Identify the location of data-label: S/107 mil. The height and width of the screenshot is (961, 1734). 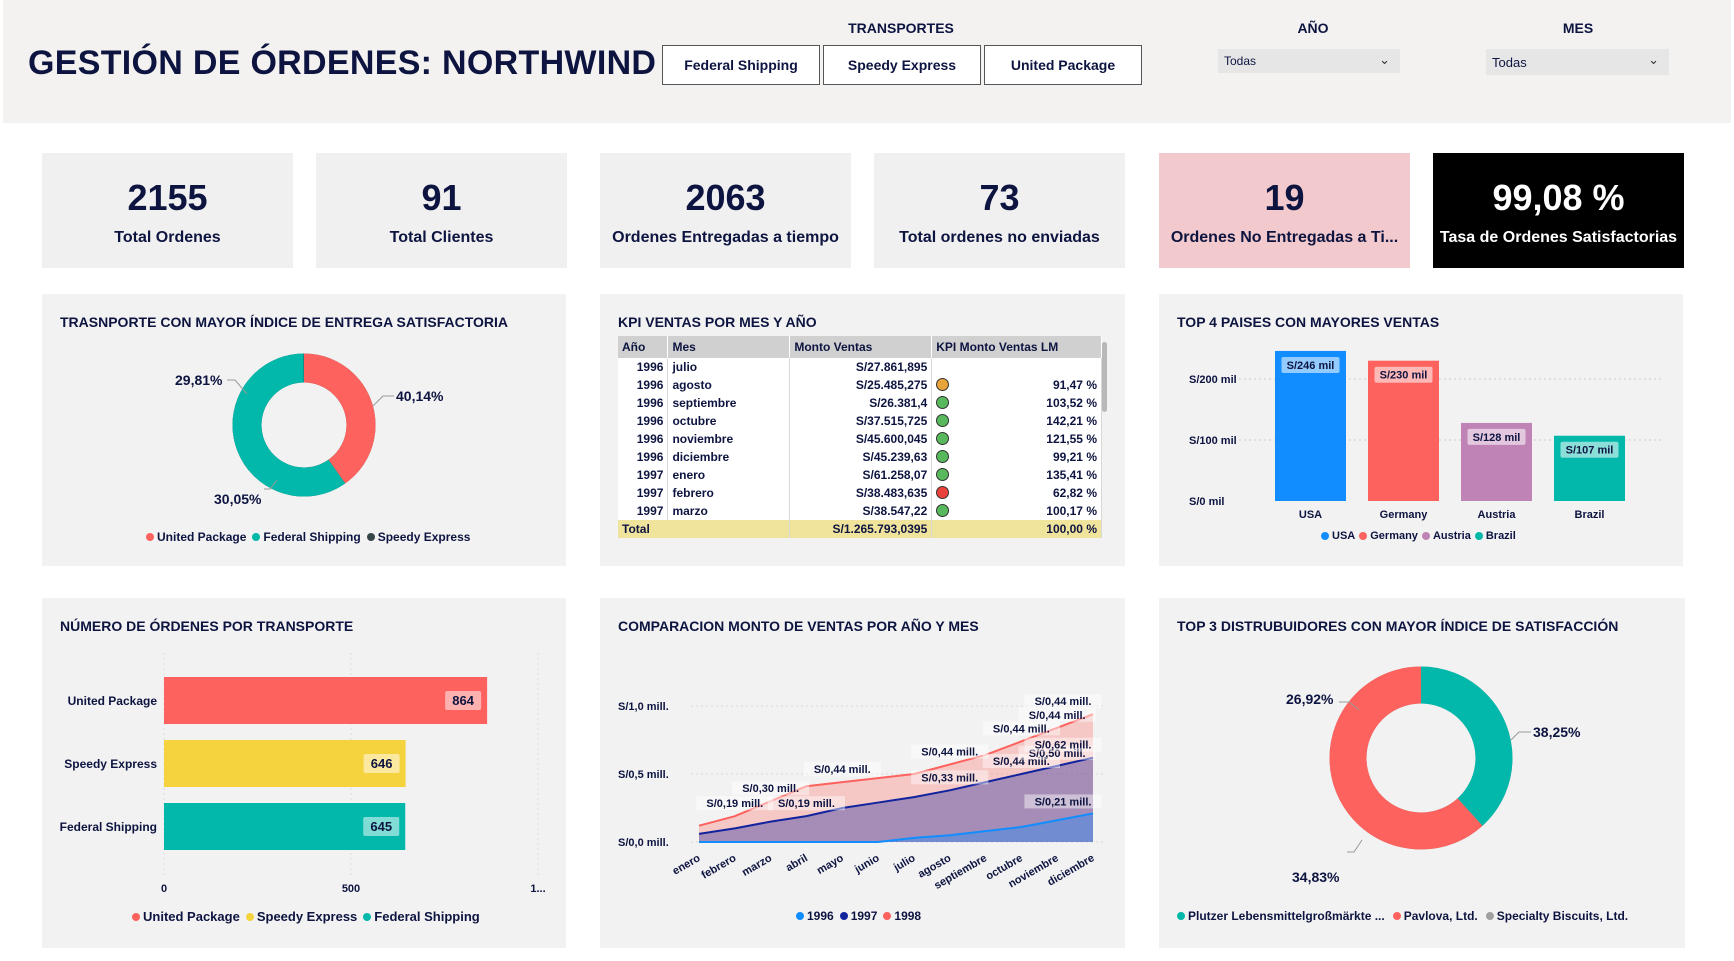
(1590, 451).